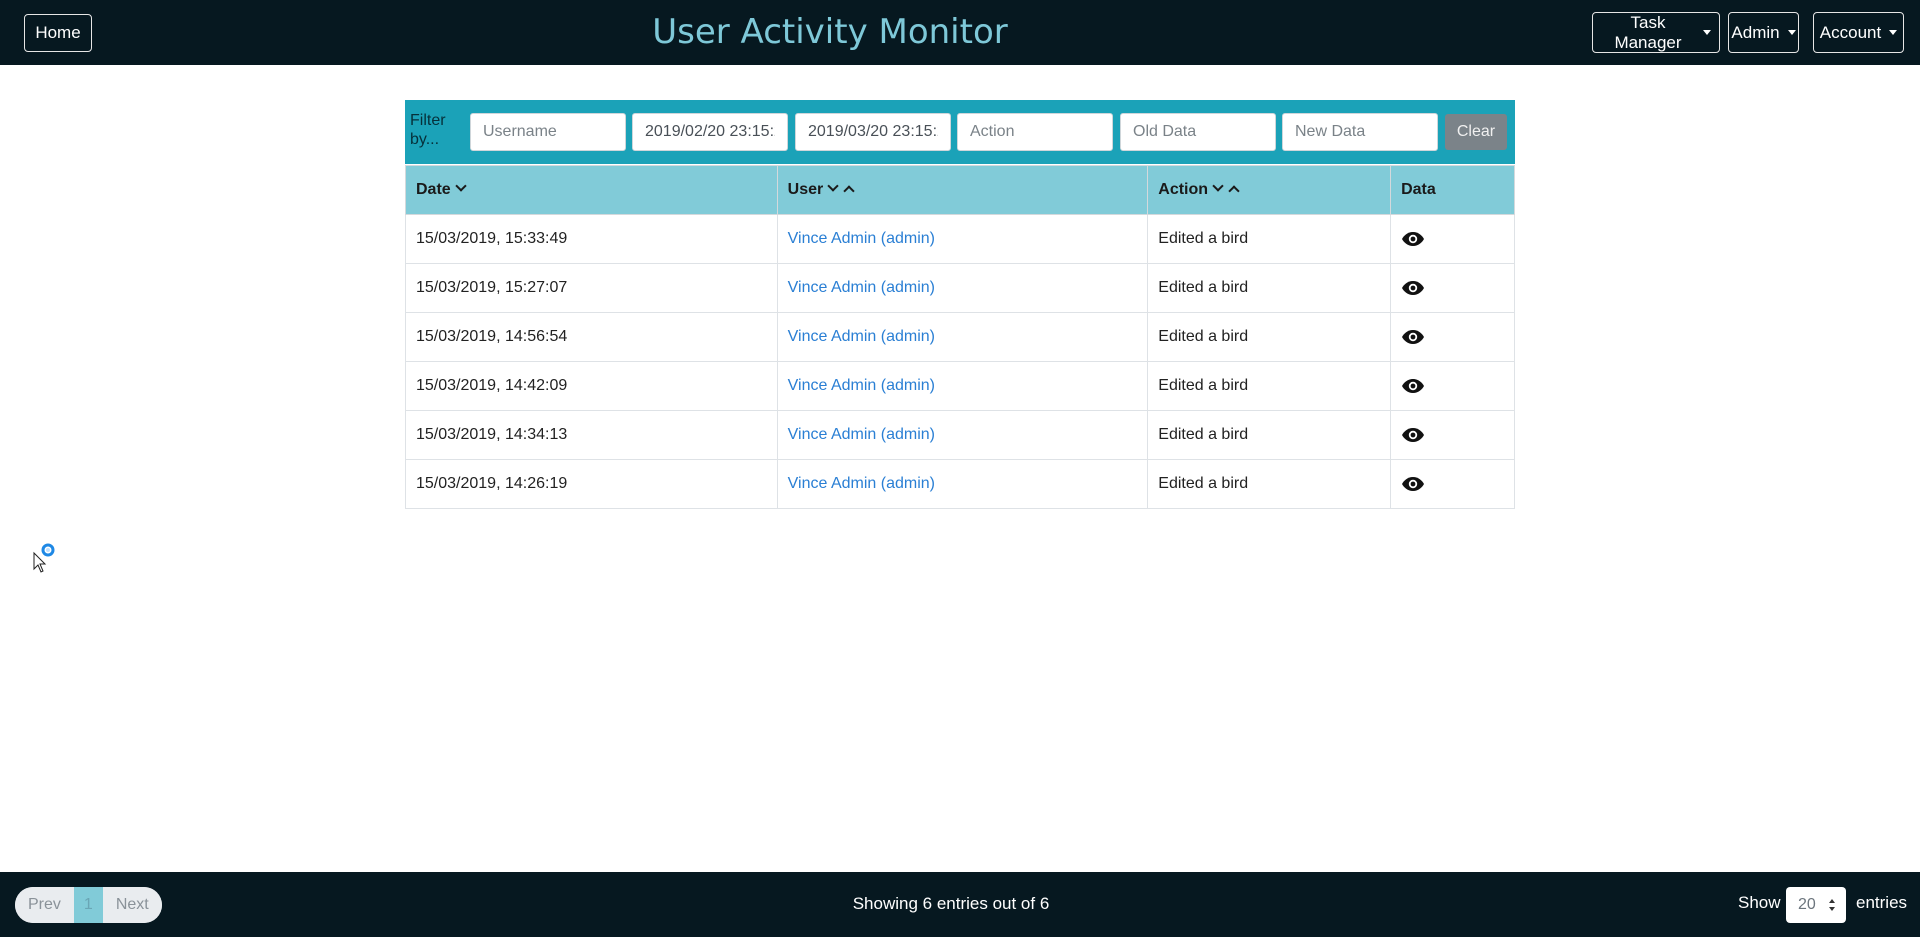  I want to click on account-label: Account, so click(1850, 32).